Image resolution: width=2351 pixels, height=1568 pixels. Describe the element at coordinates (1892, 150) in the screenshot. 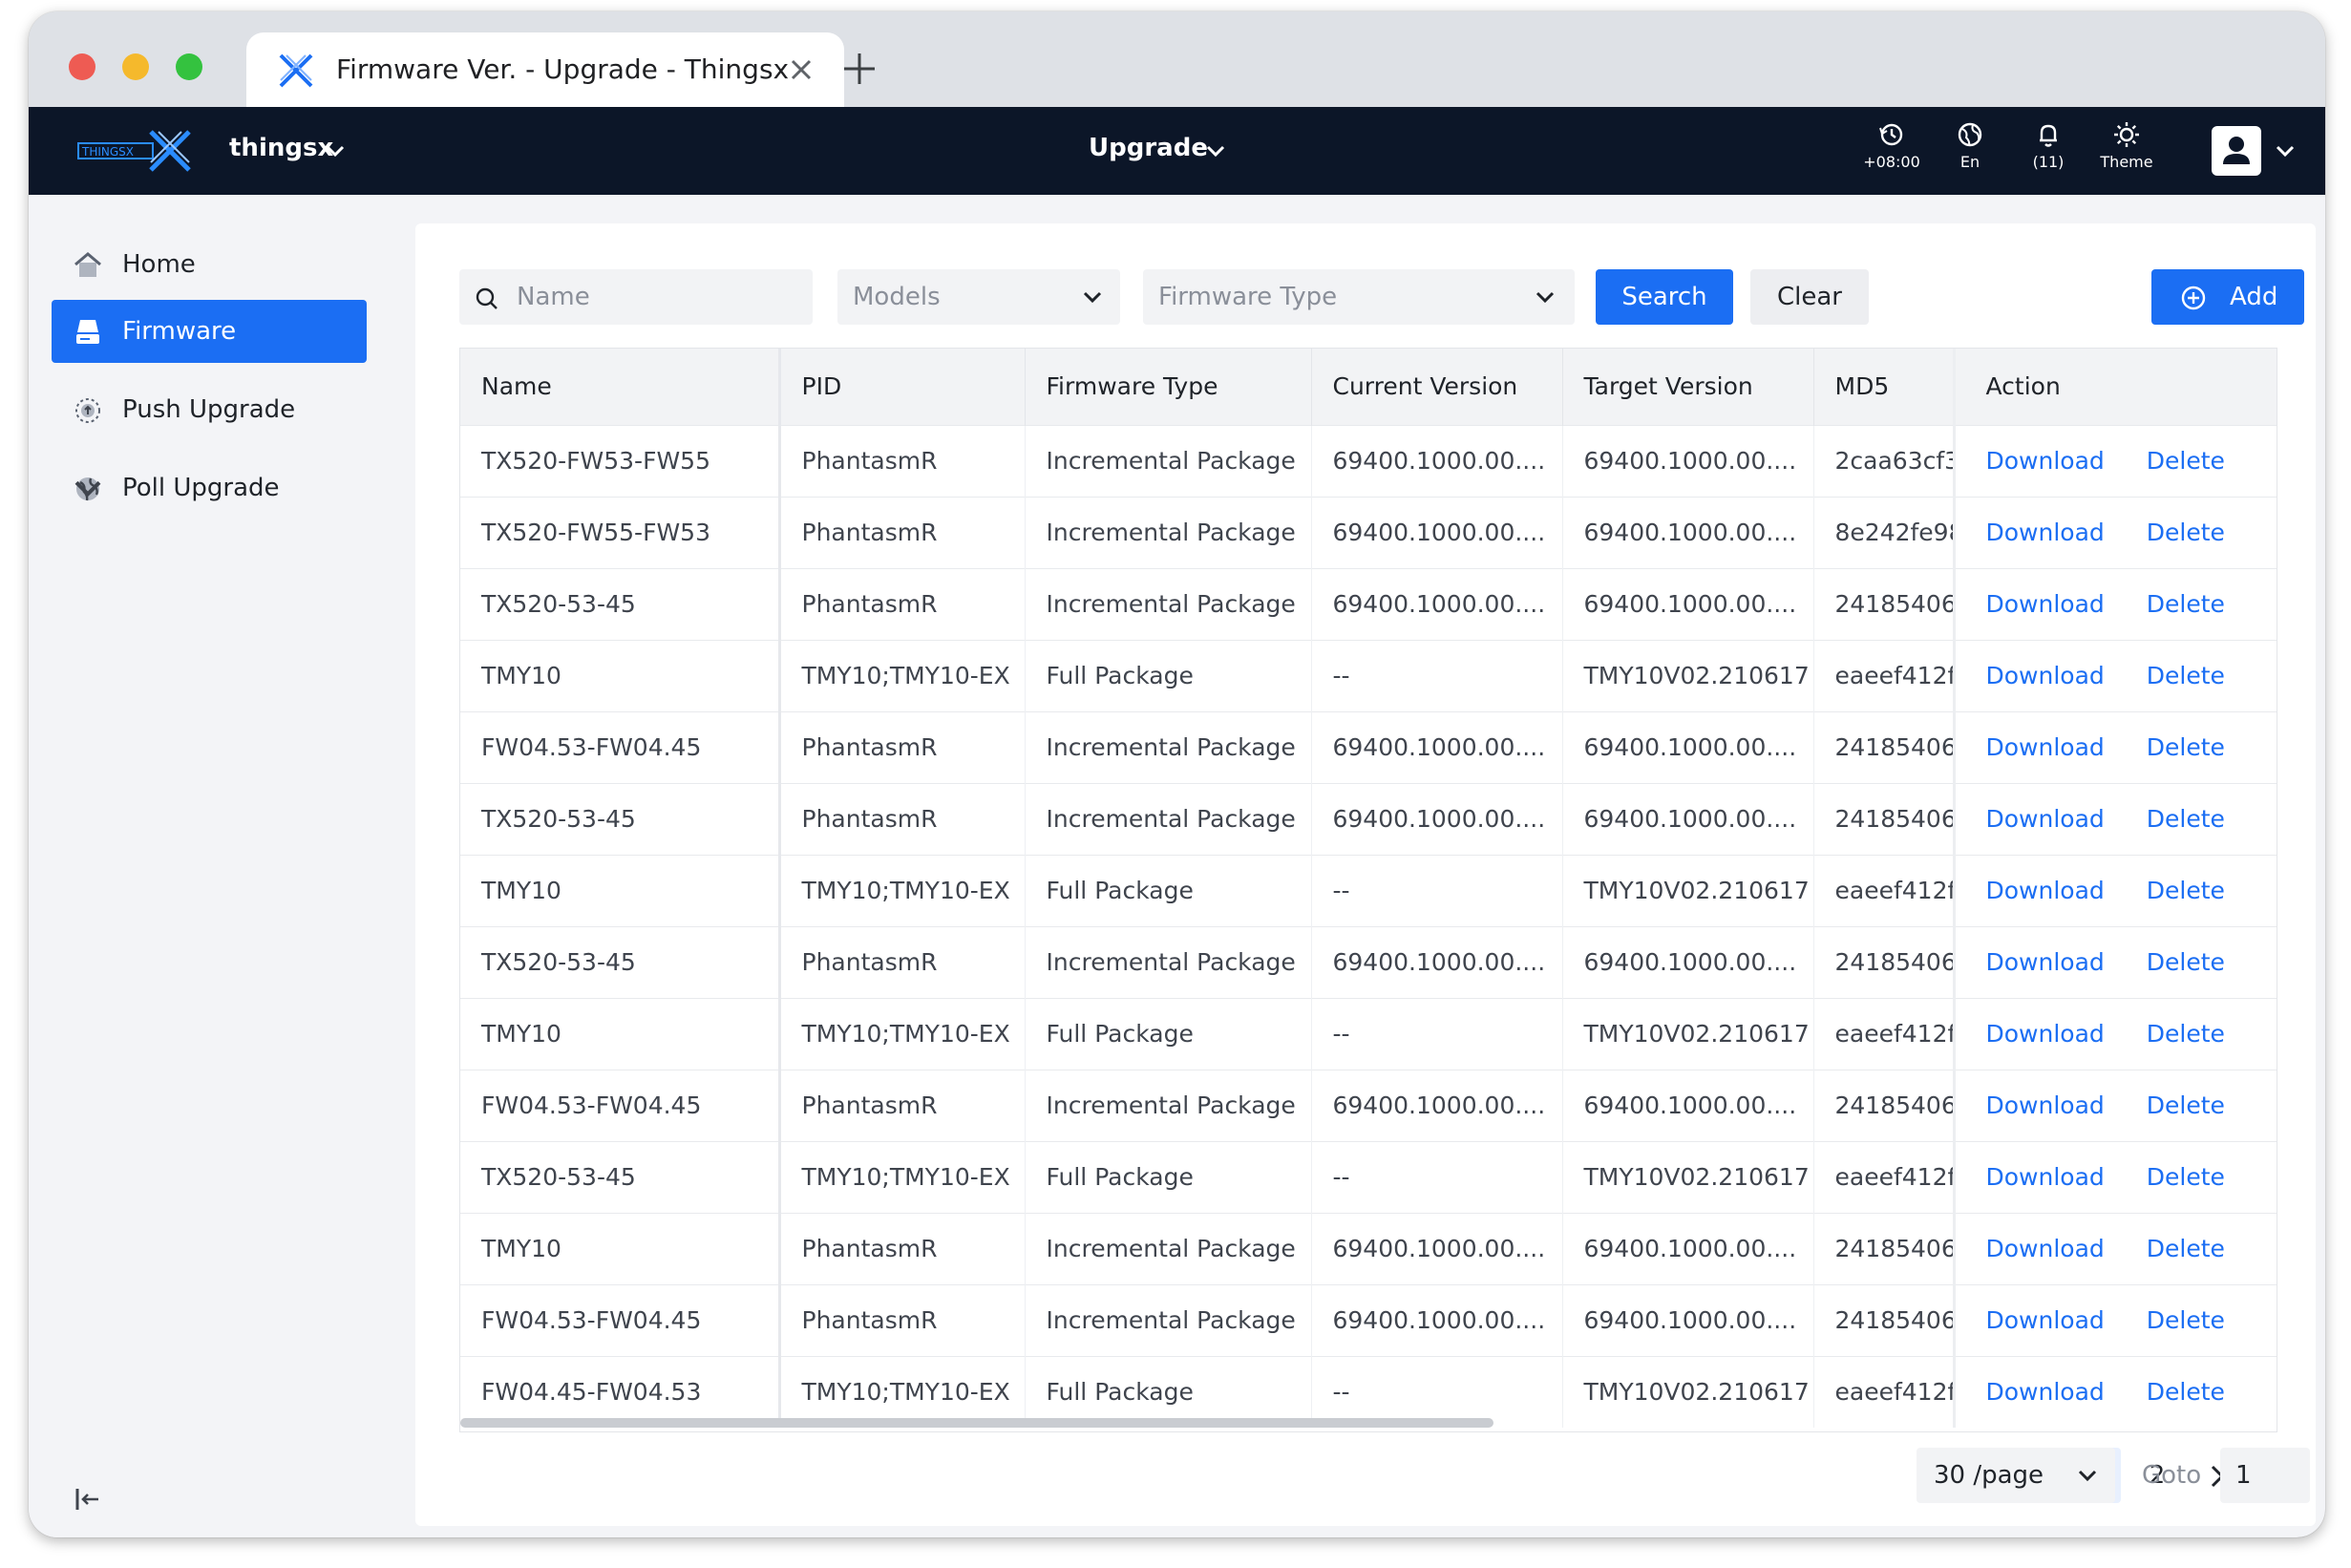

I see `timezone-button: +08:00` at that location.